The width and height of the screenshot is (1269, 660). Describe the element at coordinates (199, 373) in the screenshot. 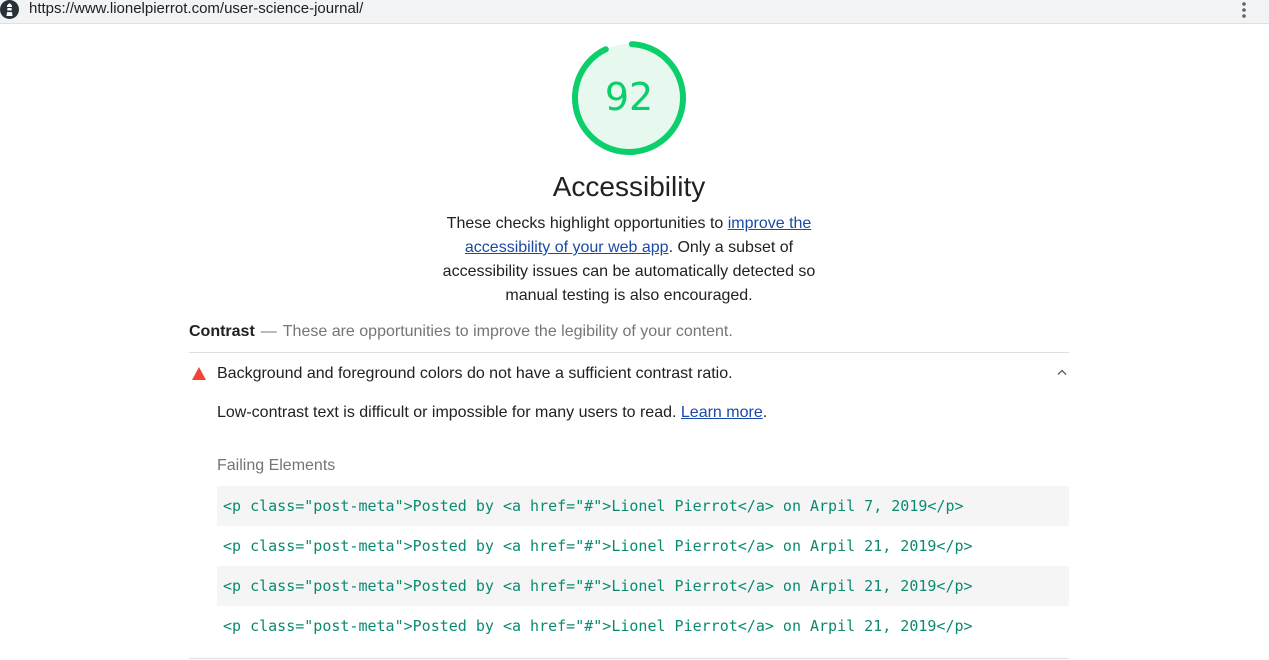

I see `warning-triangle-icon` at that location.